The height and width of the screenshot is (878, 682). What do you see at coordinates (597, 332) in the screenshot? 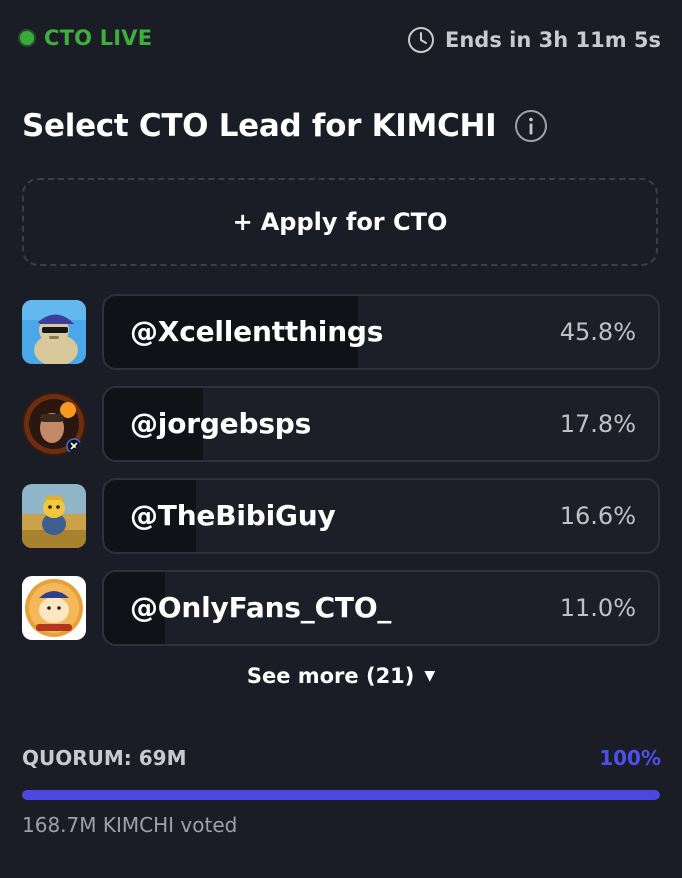
I see `candidate-percent: 45.8%` at bounding box center [597, 332].